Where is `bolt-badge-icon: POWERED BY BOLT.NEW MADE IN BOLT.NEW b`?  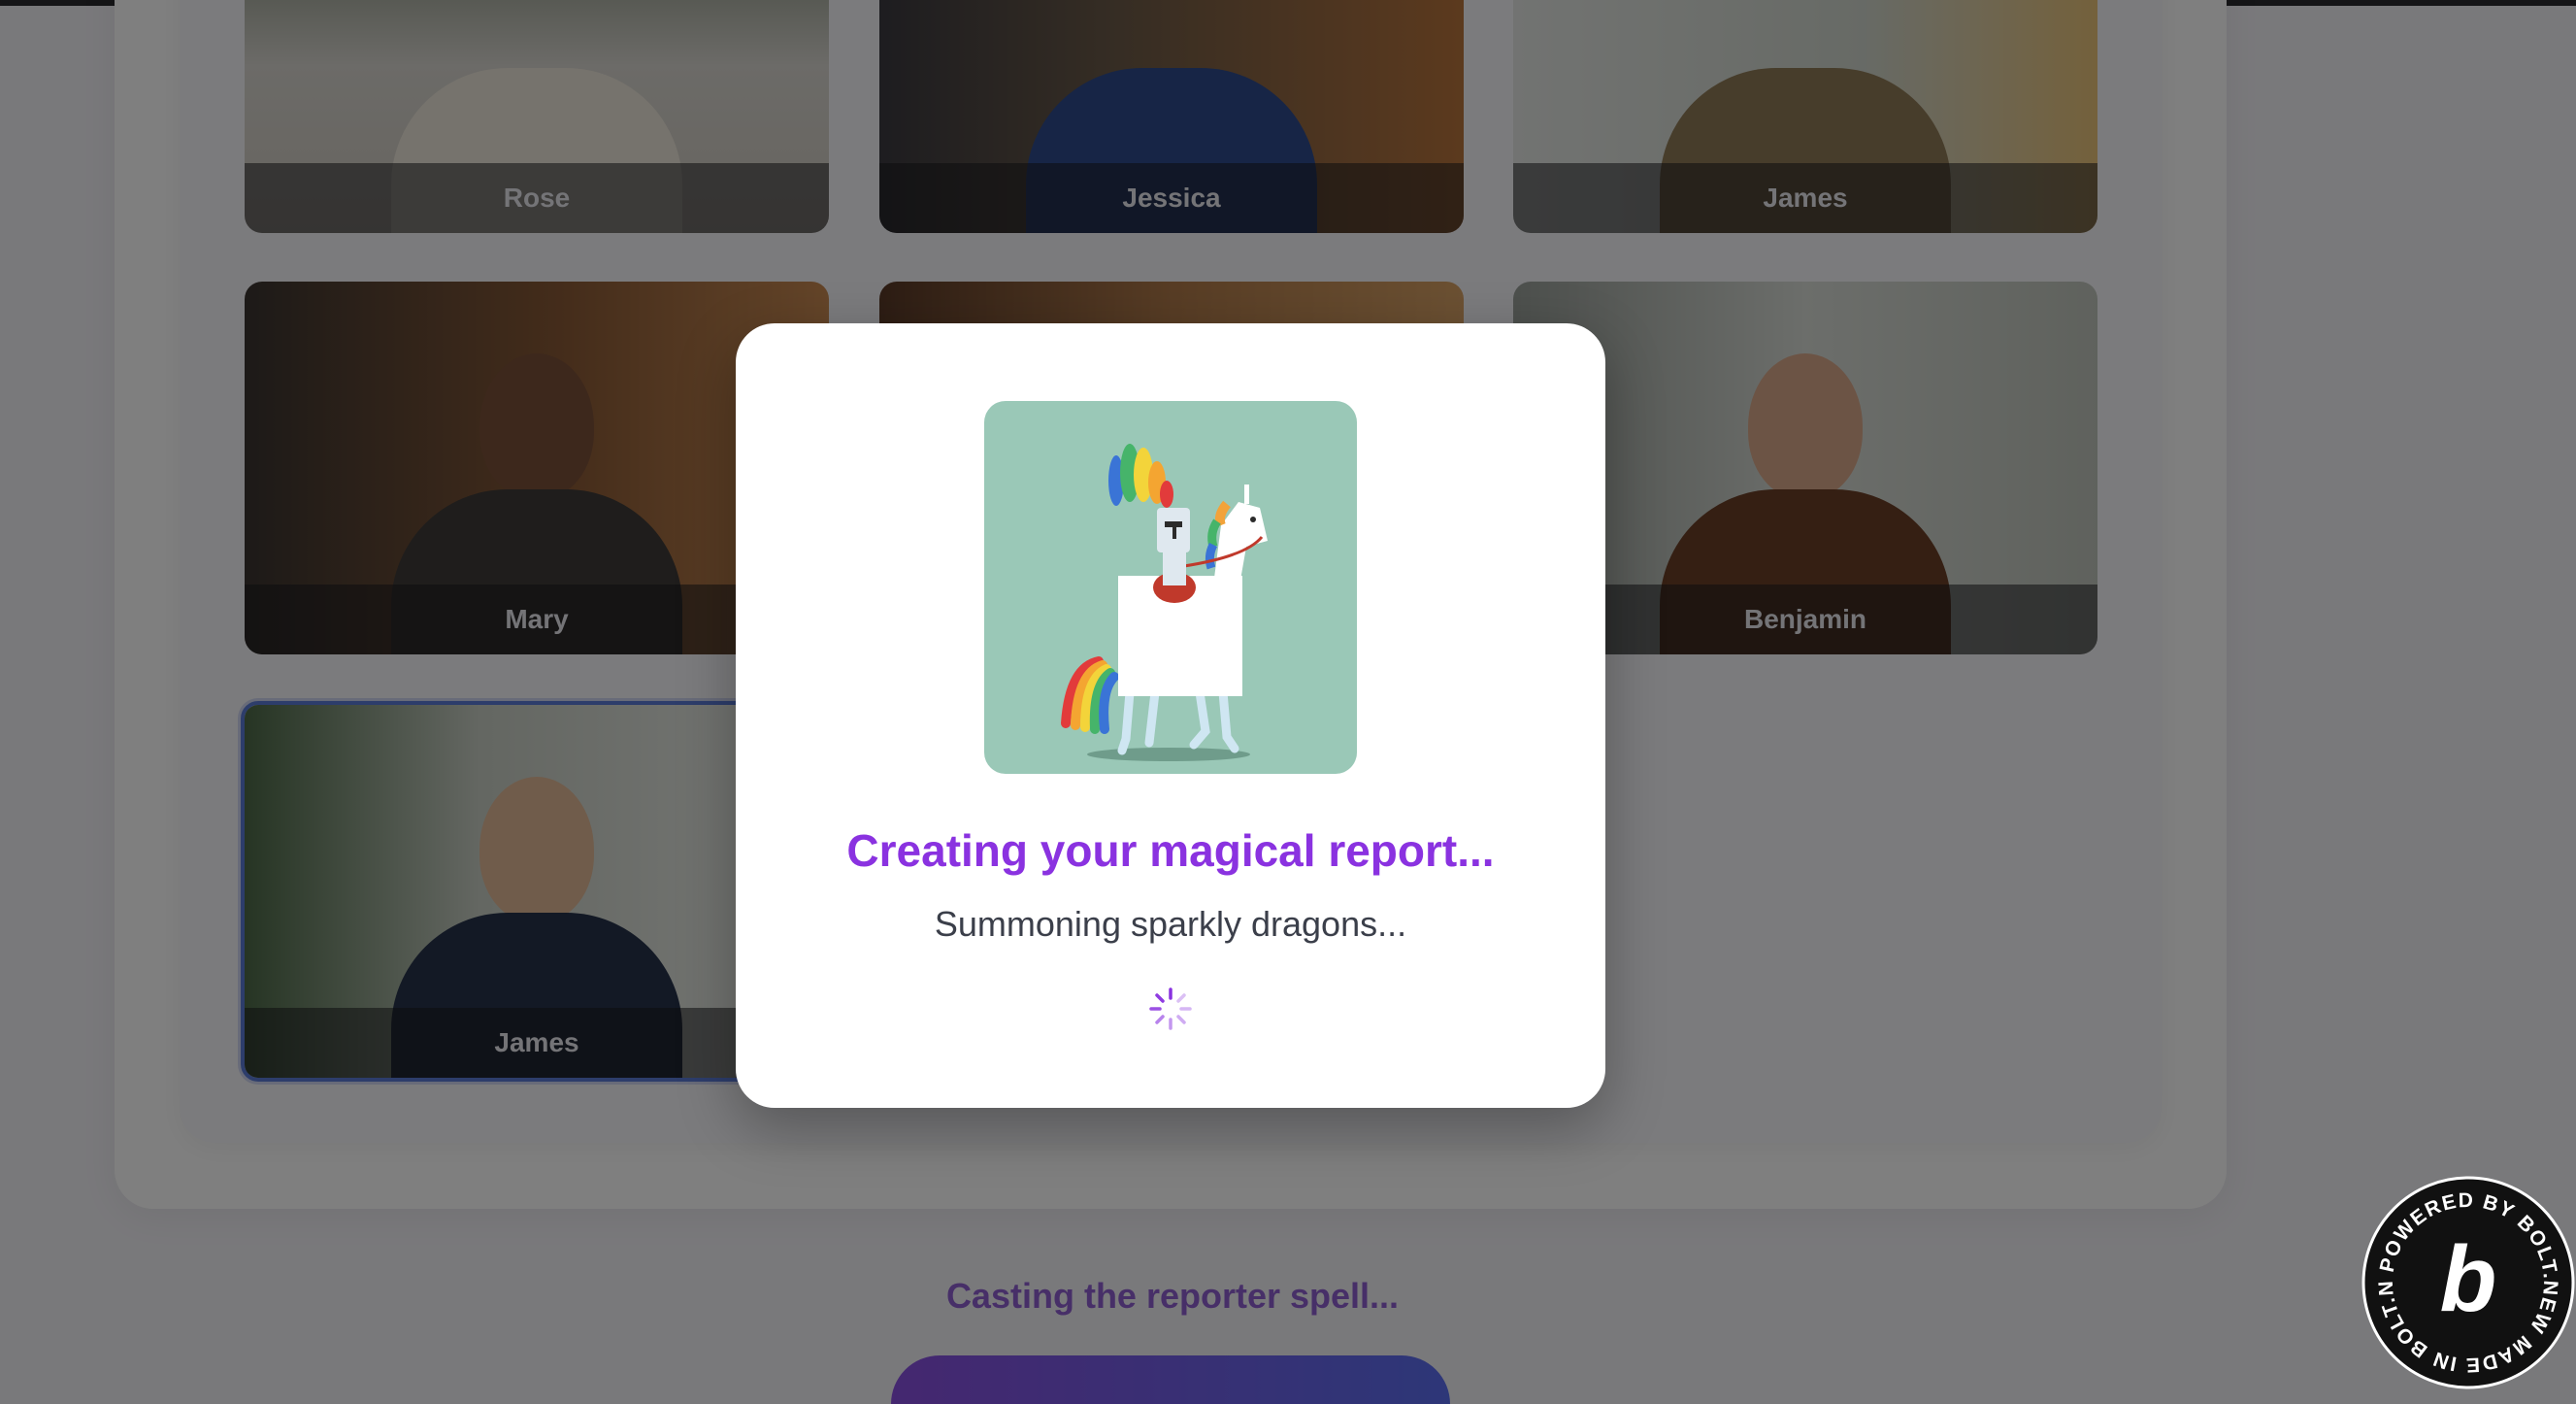
bolt-badge-icon: POWERED BY BOLT.NEW MADE IN BOLT.NEW b is located at coordinates (2463, 1273).